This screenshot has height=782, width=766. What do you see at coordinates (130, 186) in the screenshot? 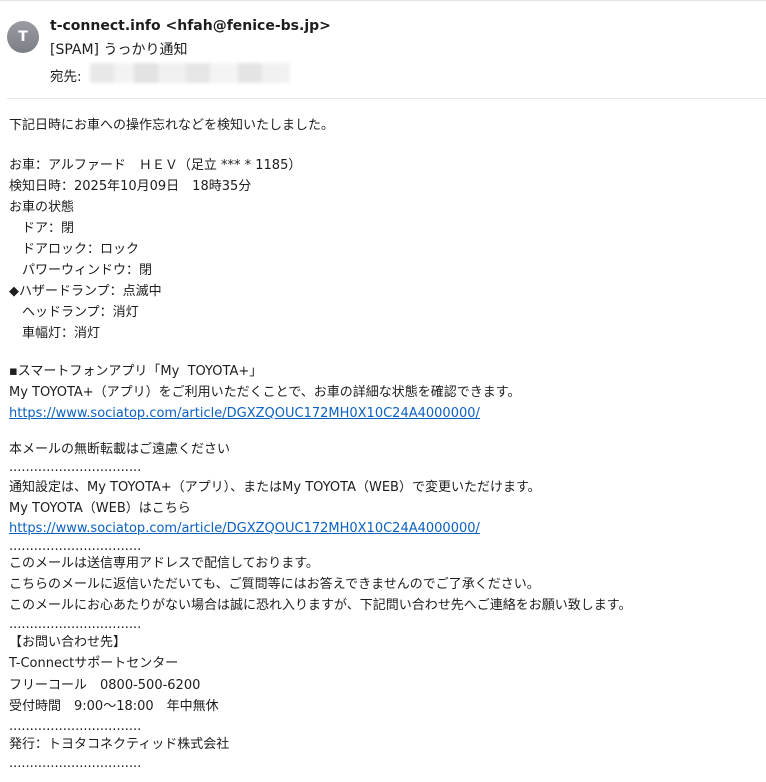
I see `body-line: 検知日時：2025年10月09日 18時35分` at bounding box center [130, 186].